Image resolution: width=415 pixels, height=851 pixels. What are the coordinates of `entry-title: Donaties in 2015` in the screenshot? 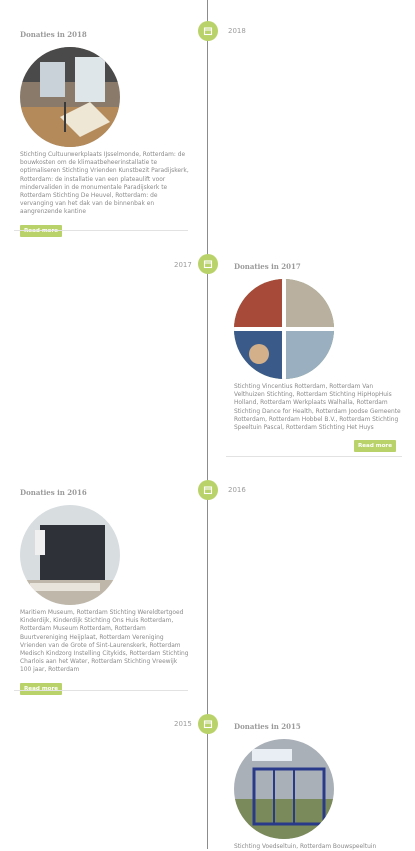 It's located at (267, 726).